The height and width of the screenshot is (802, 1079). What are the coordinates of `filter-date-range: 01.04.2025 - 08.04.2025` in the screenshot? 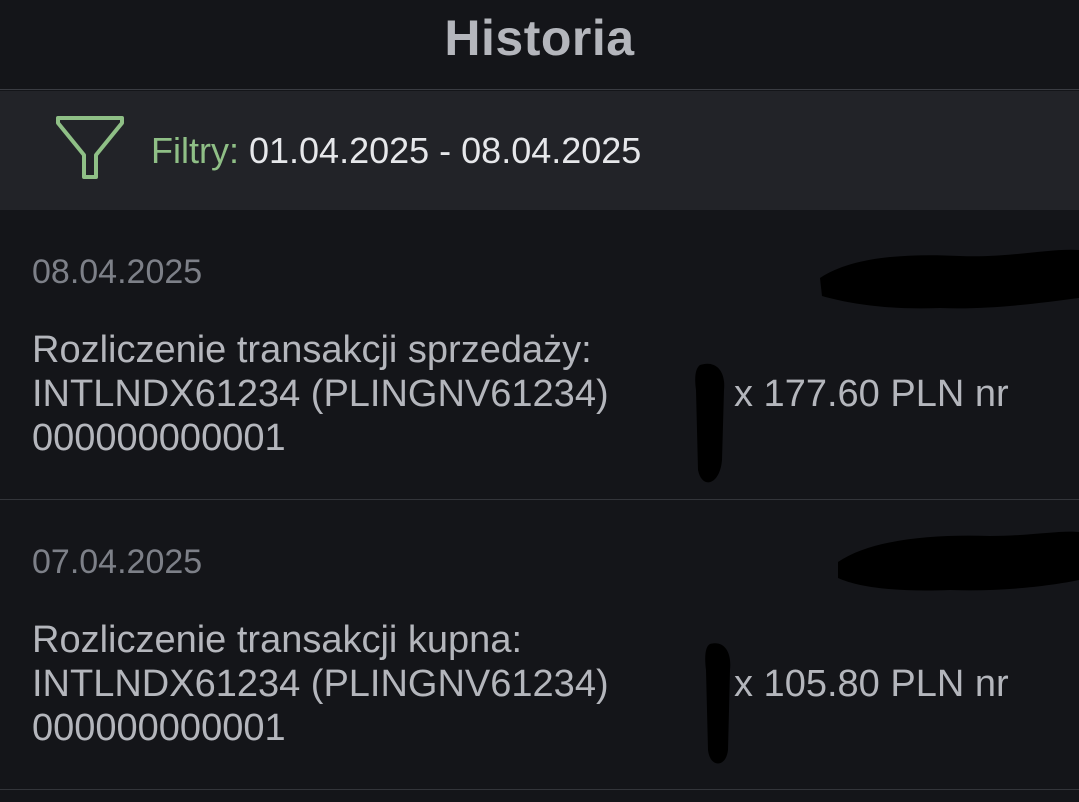 It's located at (440, 150).